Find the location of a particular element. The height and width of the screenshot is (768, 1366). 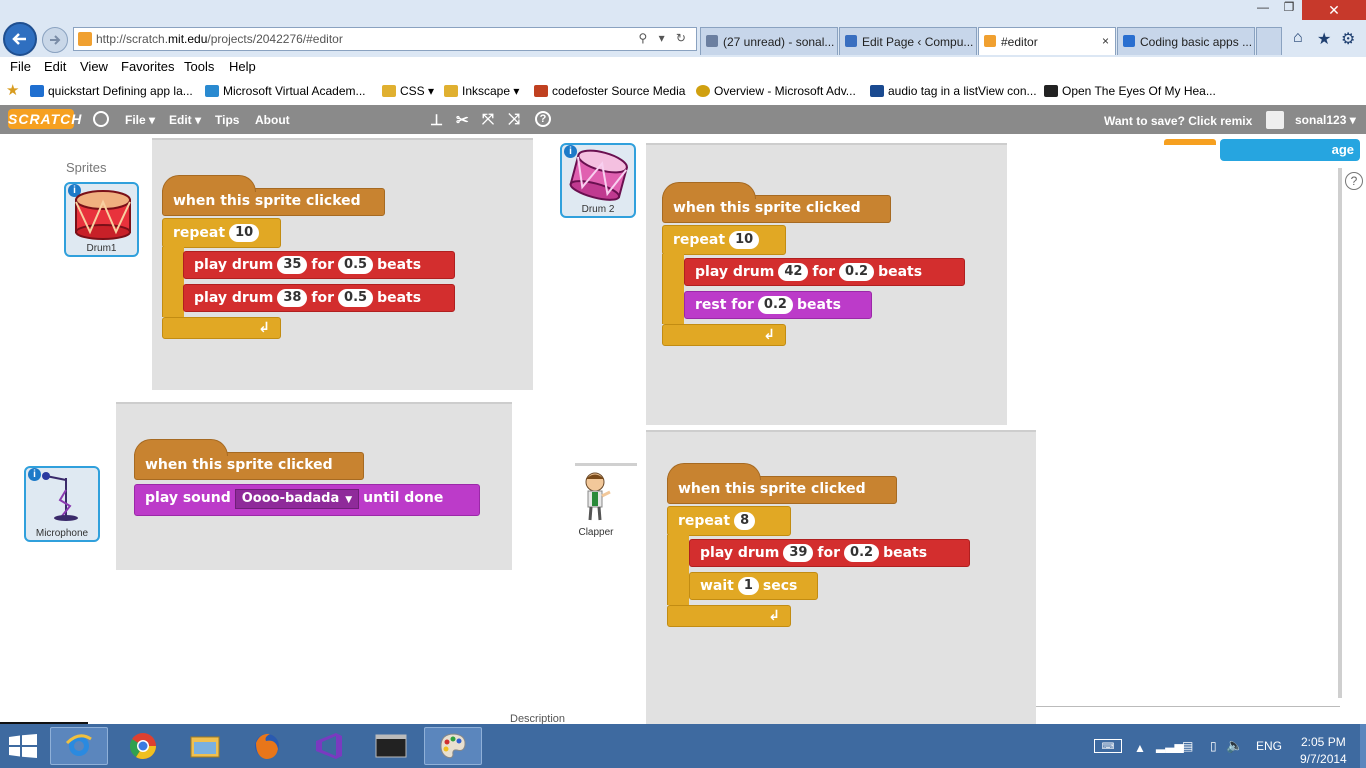

drum-number-input: 38 is located at coordinates (292, 298).